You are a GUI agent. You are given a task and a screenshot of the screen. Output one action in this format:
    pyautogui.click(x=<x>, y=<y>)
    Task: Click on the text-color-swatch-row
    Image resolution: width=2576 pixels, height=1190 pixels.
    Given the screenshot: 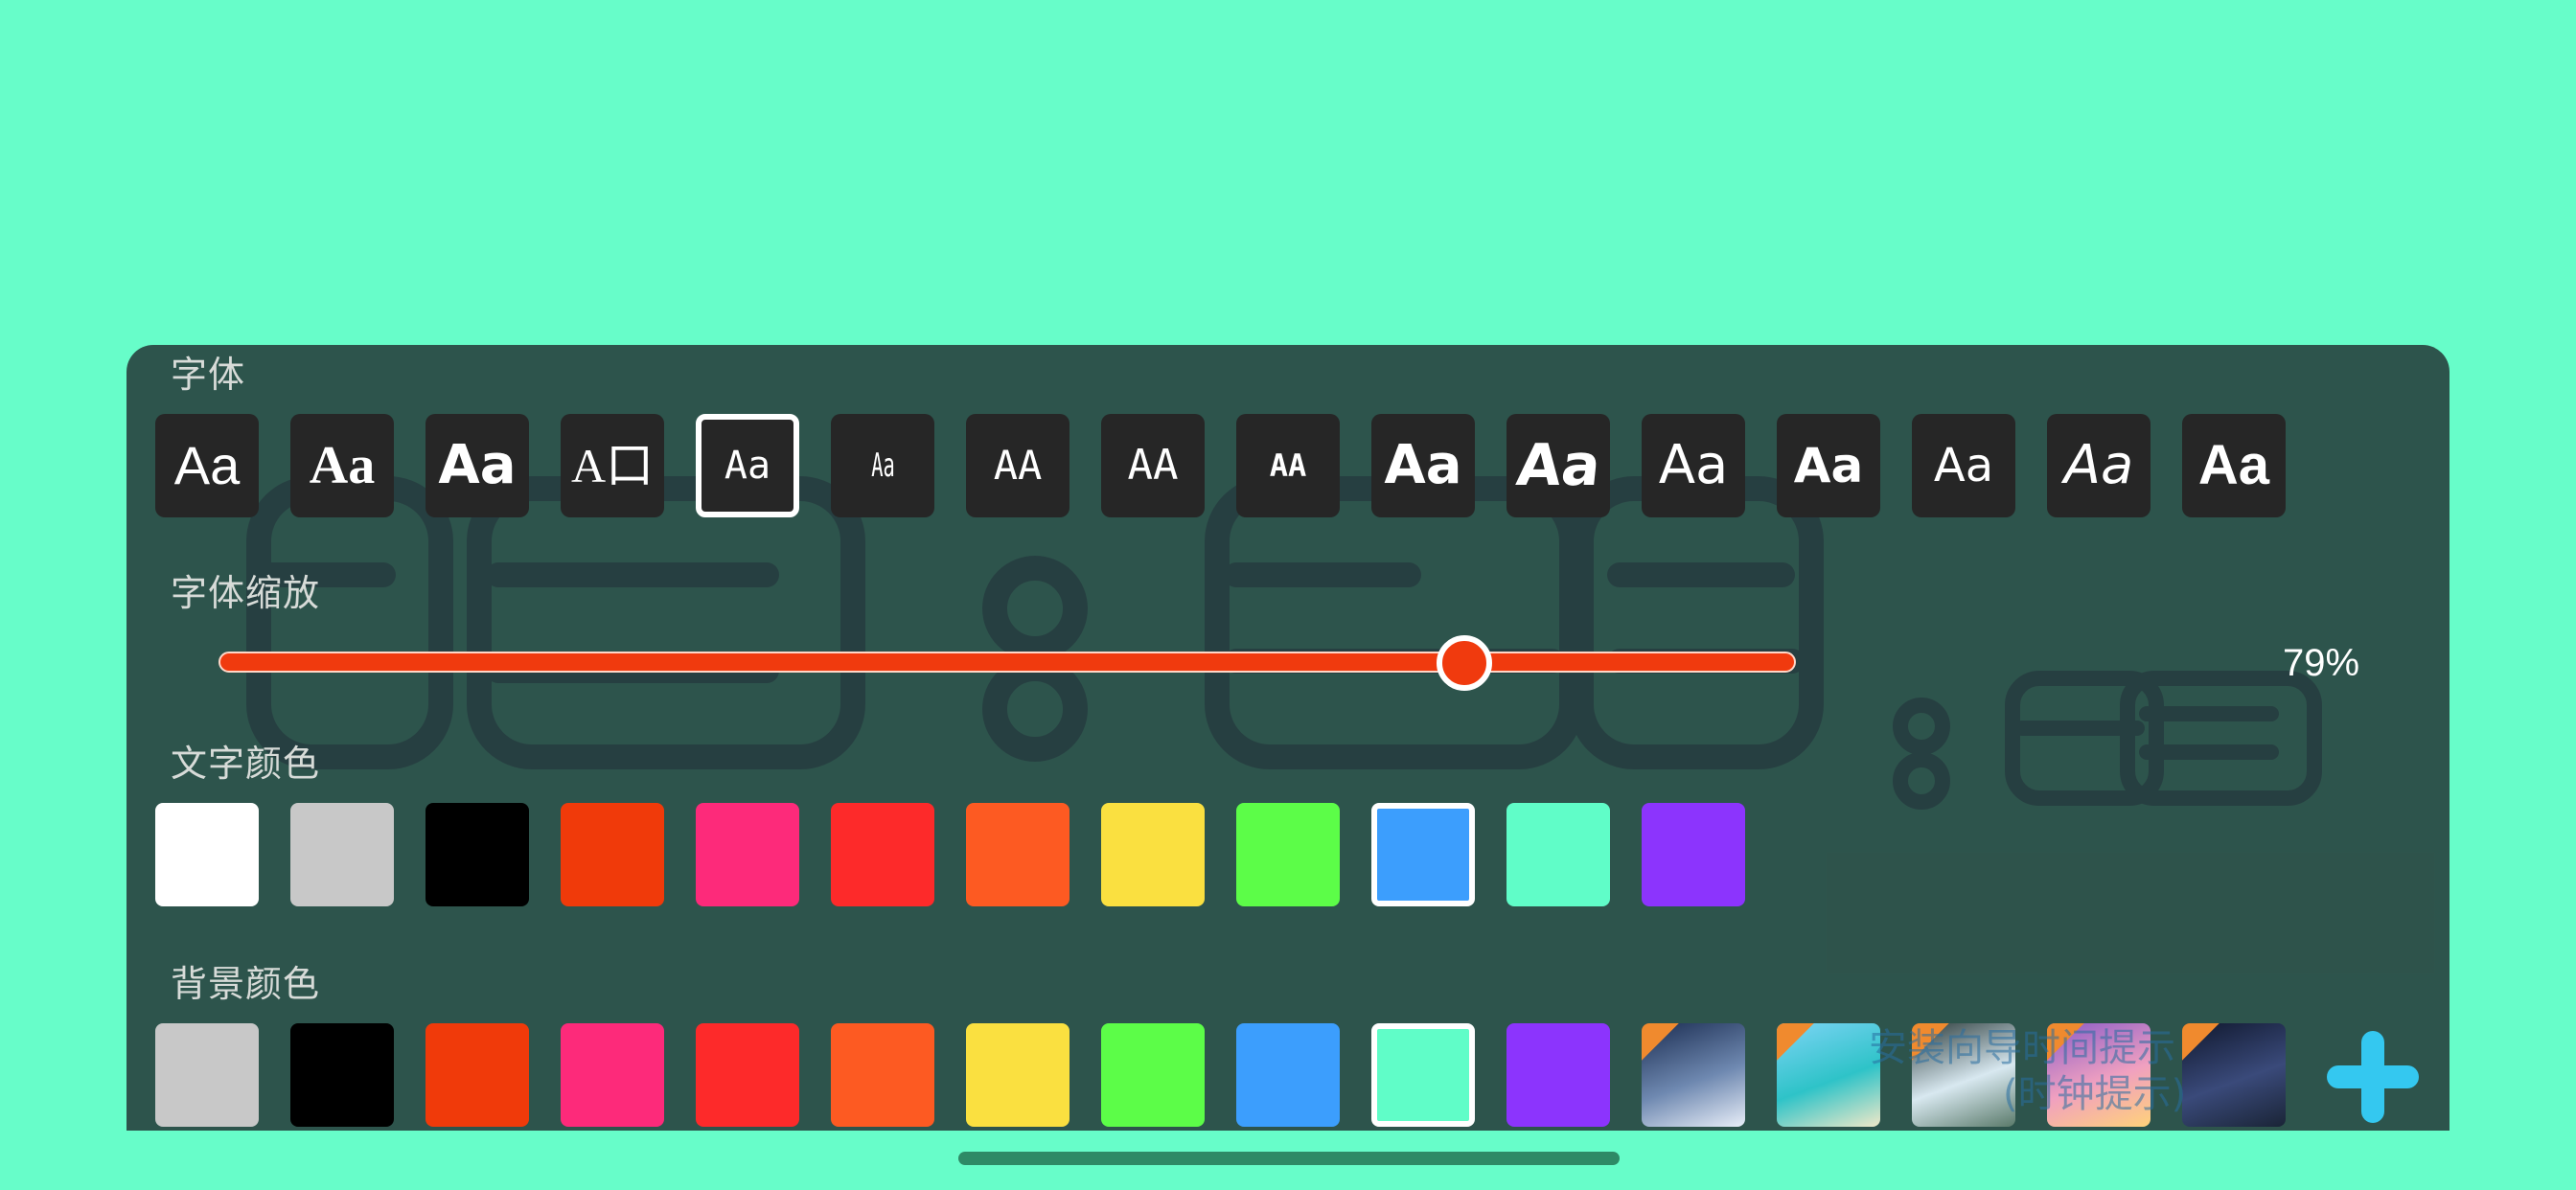 What is the action you would take?
    pyautogui.click(x=950, y=855)
    